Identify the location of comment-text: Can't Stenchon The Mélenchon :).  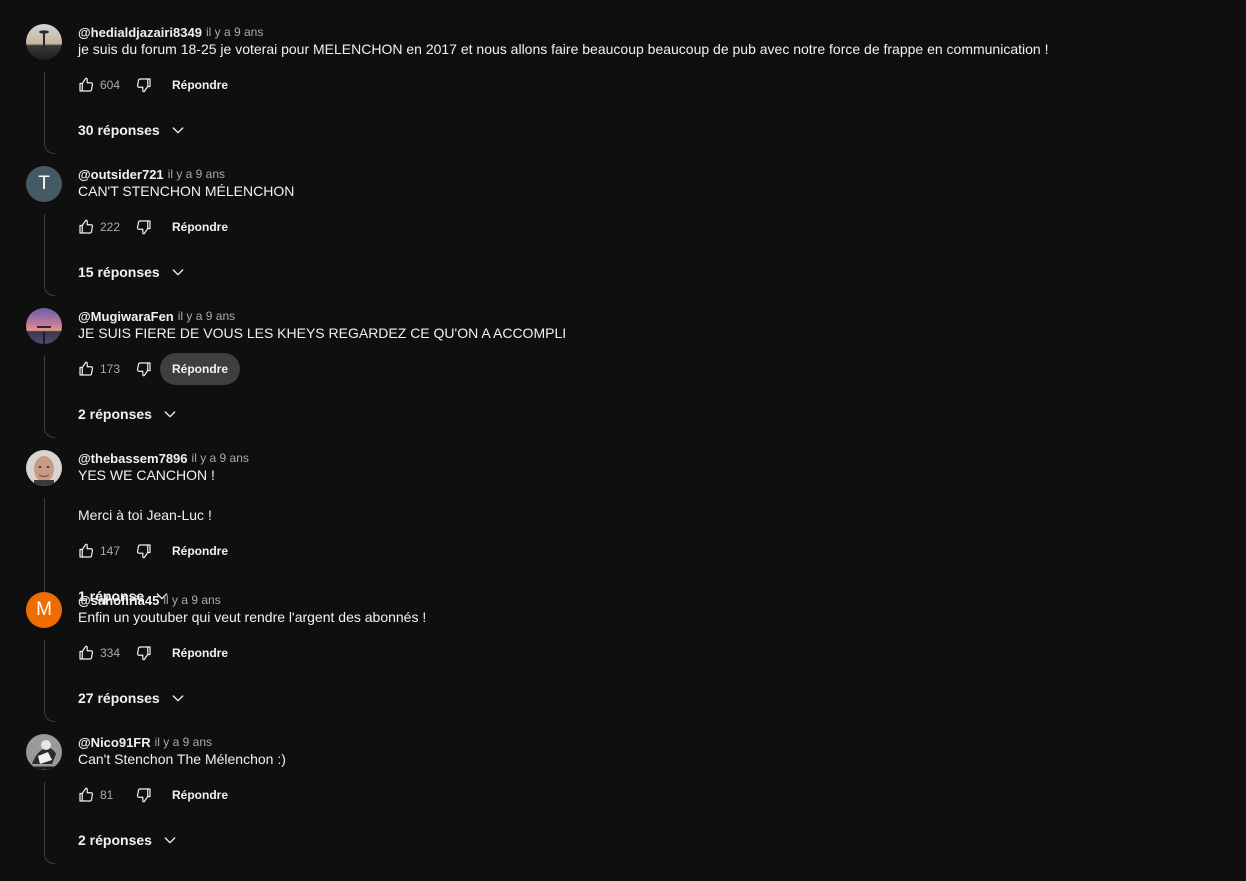
(182, 759).